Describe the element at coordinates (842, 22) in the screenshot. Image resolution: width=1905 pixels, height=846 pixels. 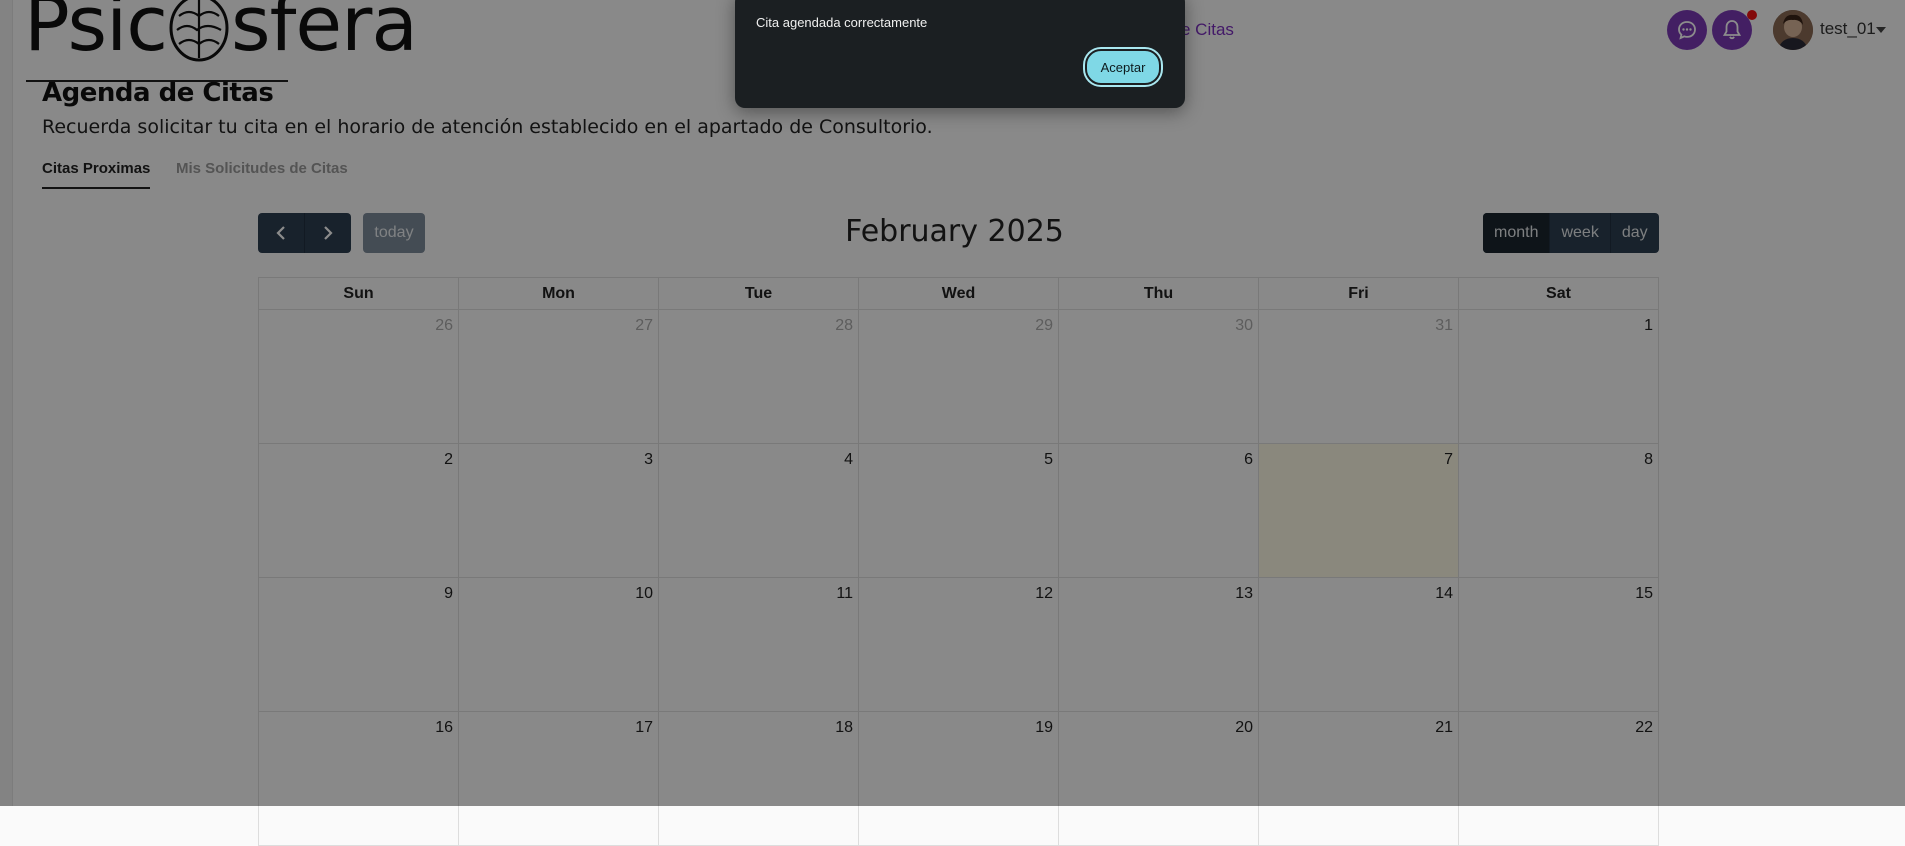
I see `dialog-message: Cita agendada correctamente` at that location.